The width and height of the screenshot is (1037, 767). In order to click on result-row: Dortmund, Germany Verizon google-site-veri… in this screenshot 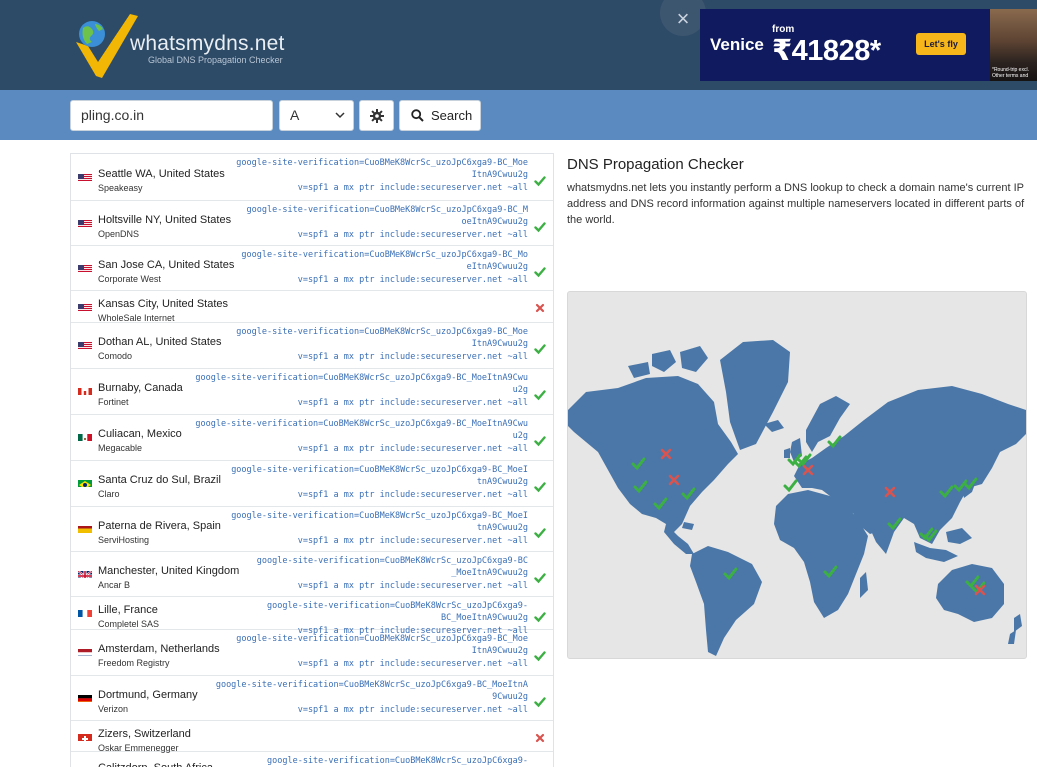, I will do `click(312, 698)`.